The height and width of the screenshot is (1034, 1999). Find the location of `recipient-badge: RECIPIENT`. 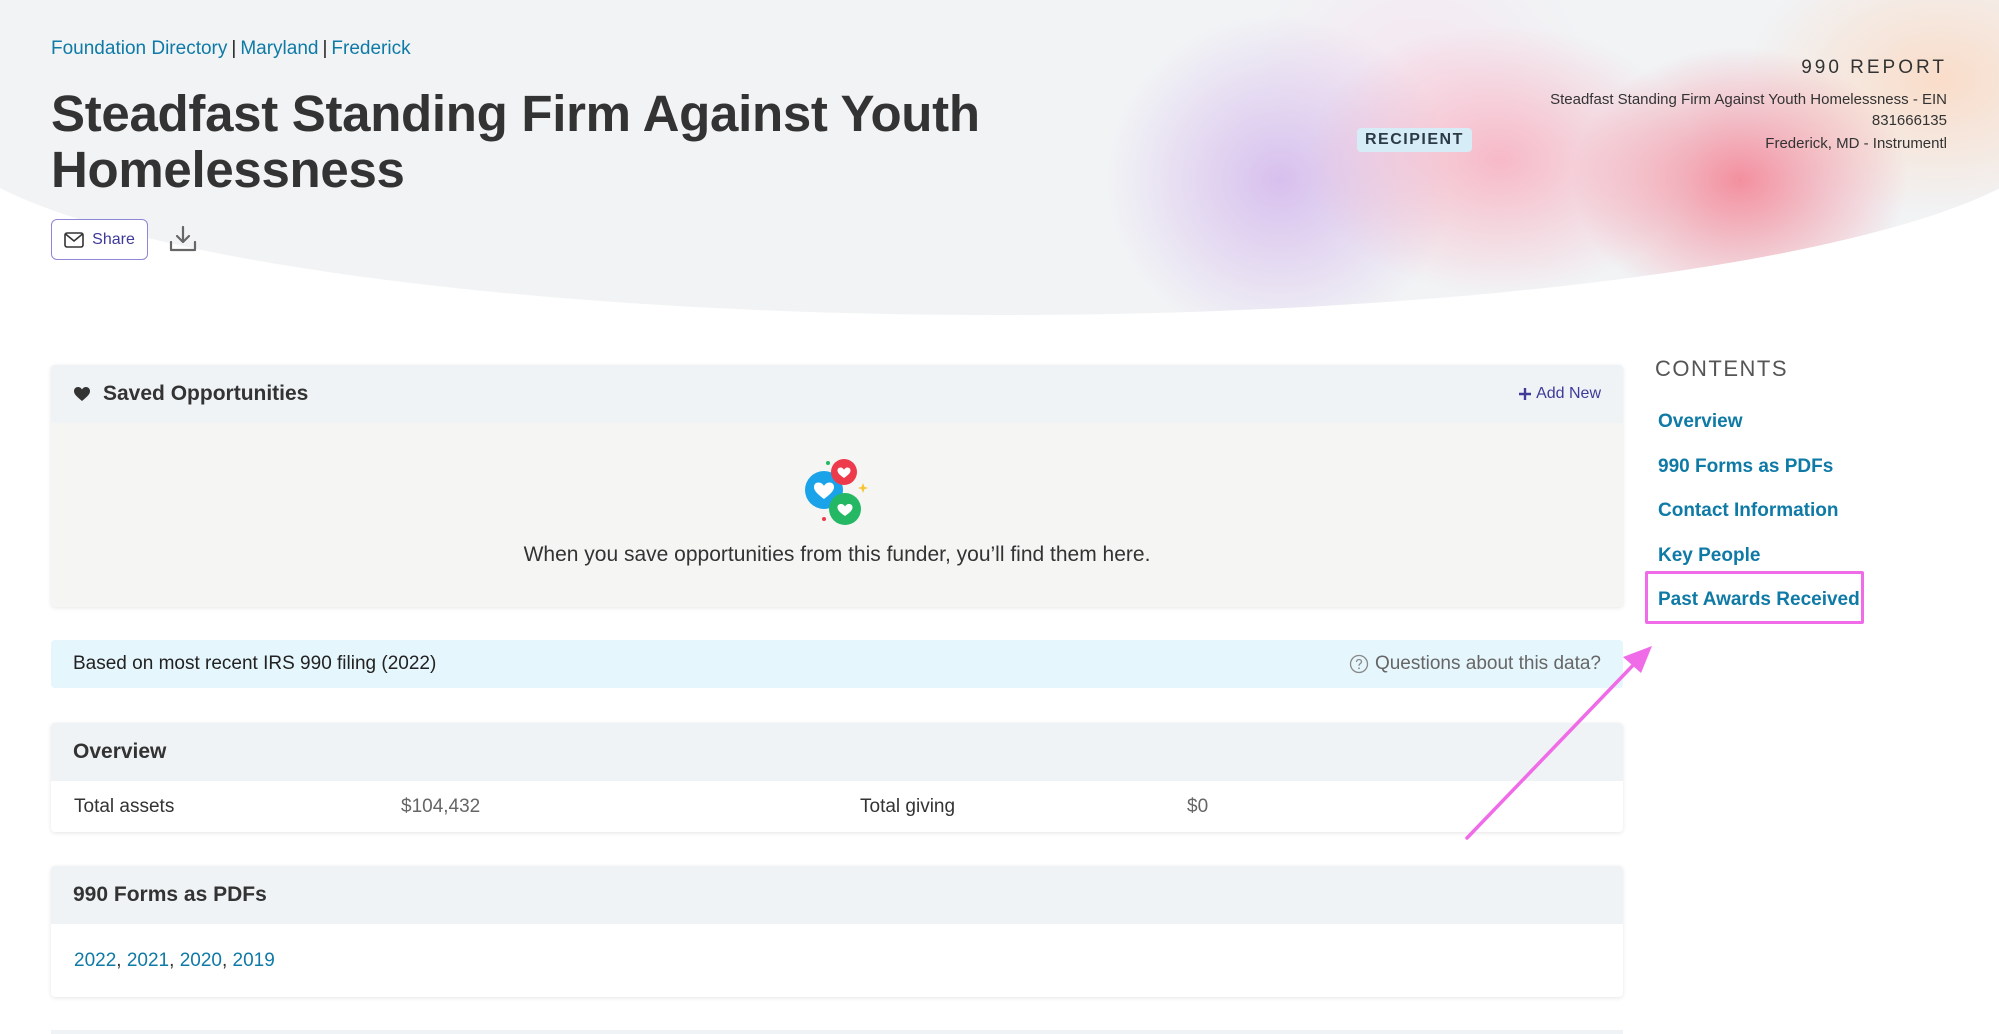

recipient-badge: RECIPIENT is located at coordinates (1414, 140).